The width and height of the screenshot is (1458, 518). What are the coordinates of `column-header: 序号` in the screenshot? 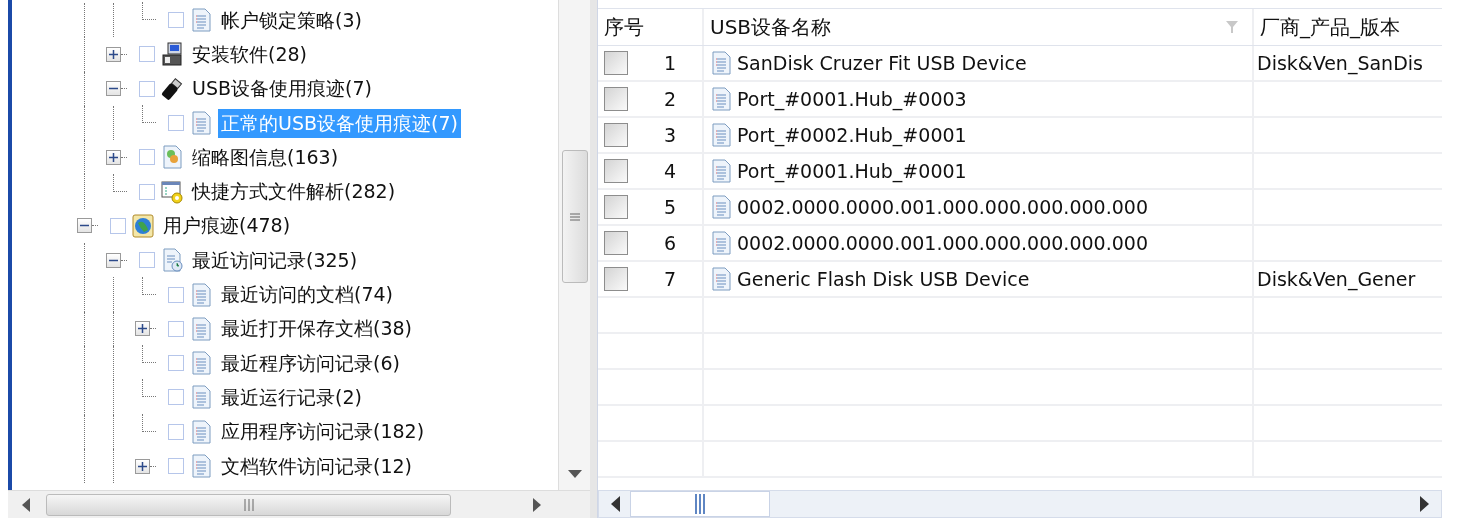 It's located at (621, 27).